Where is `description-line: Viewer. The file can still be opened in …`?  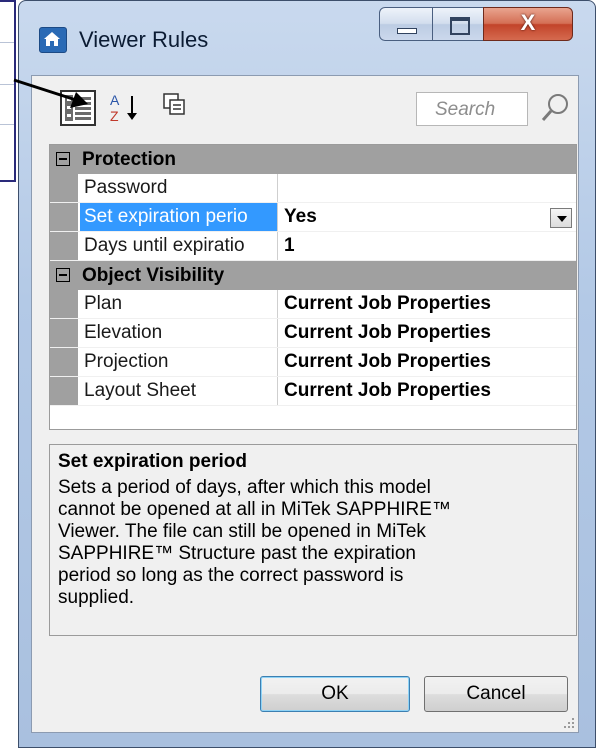 description-line: Viewer. The file can still be opened in … is located at coordinates (242, 531).